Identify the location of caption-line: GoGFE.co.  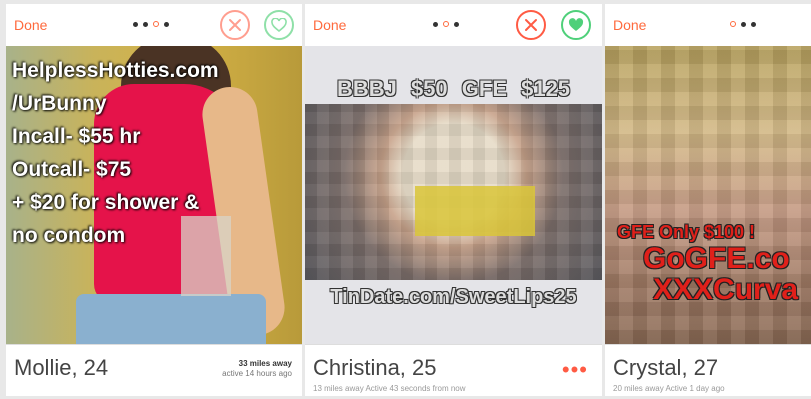
(716, 258).